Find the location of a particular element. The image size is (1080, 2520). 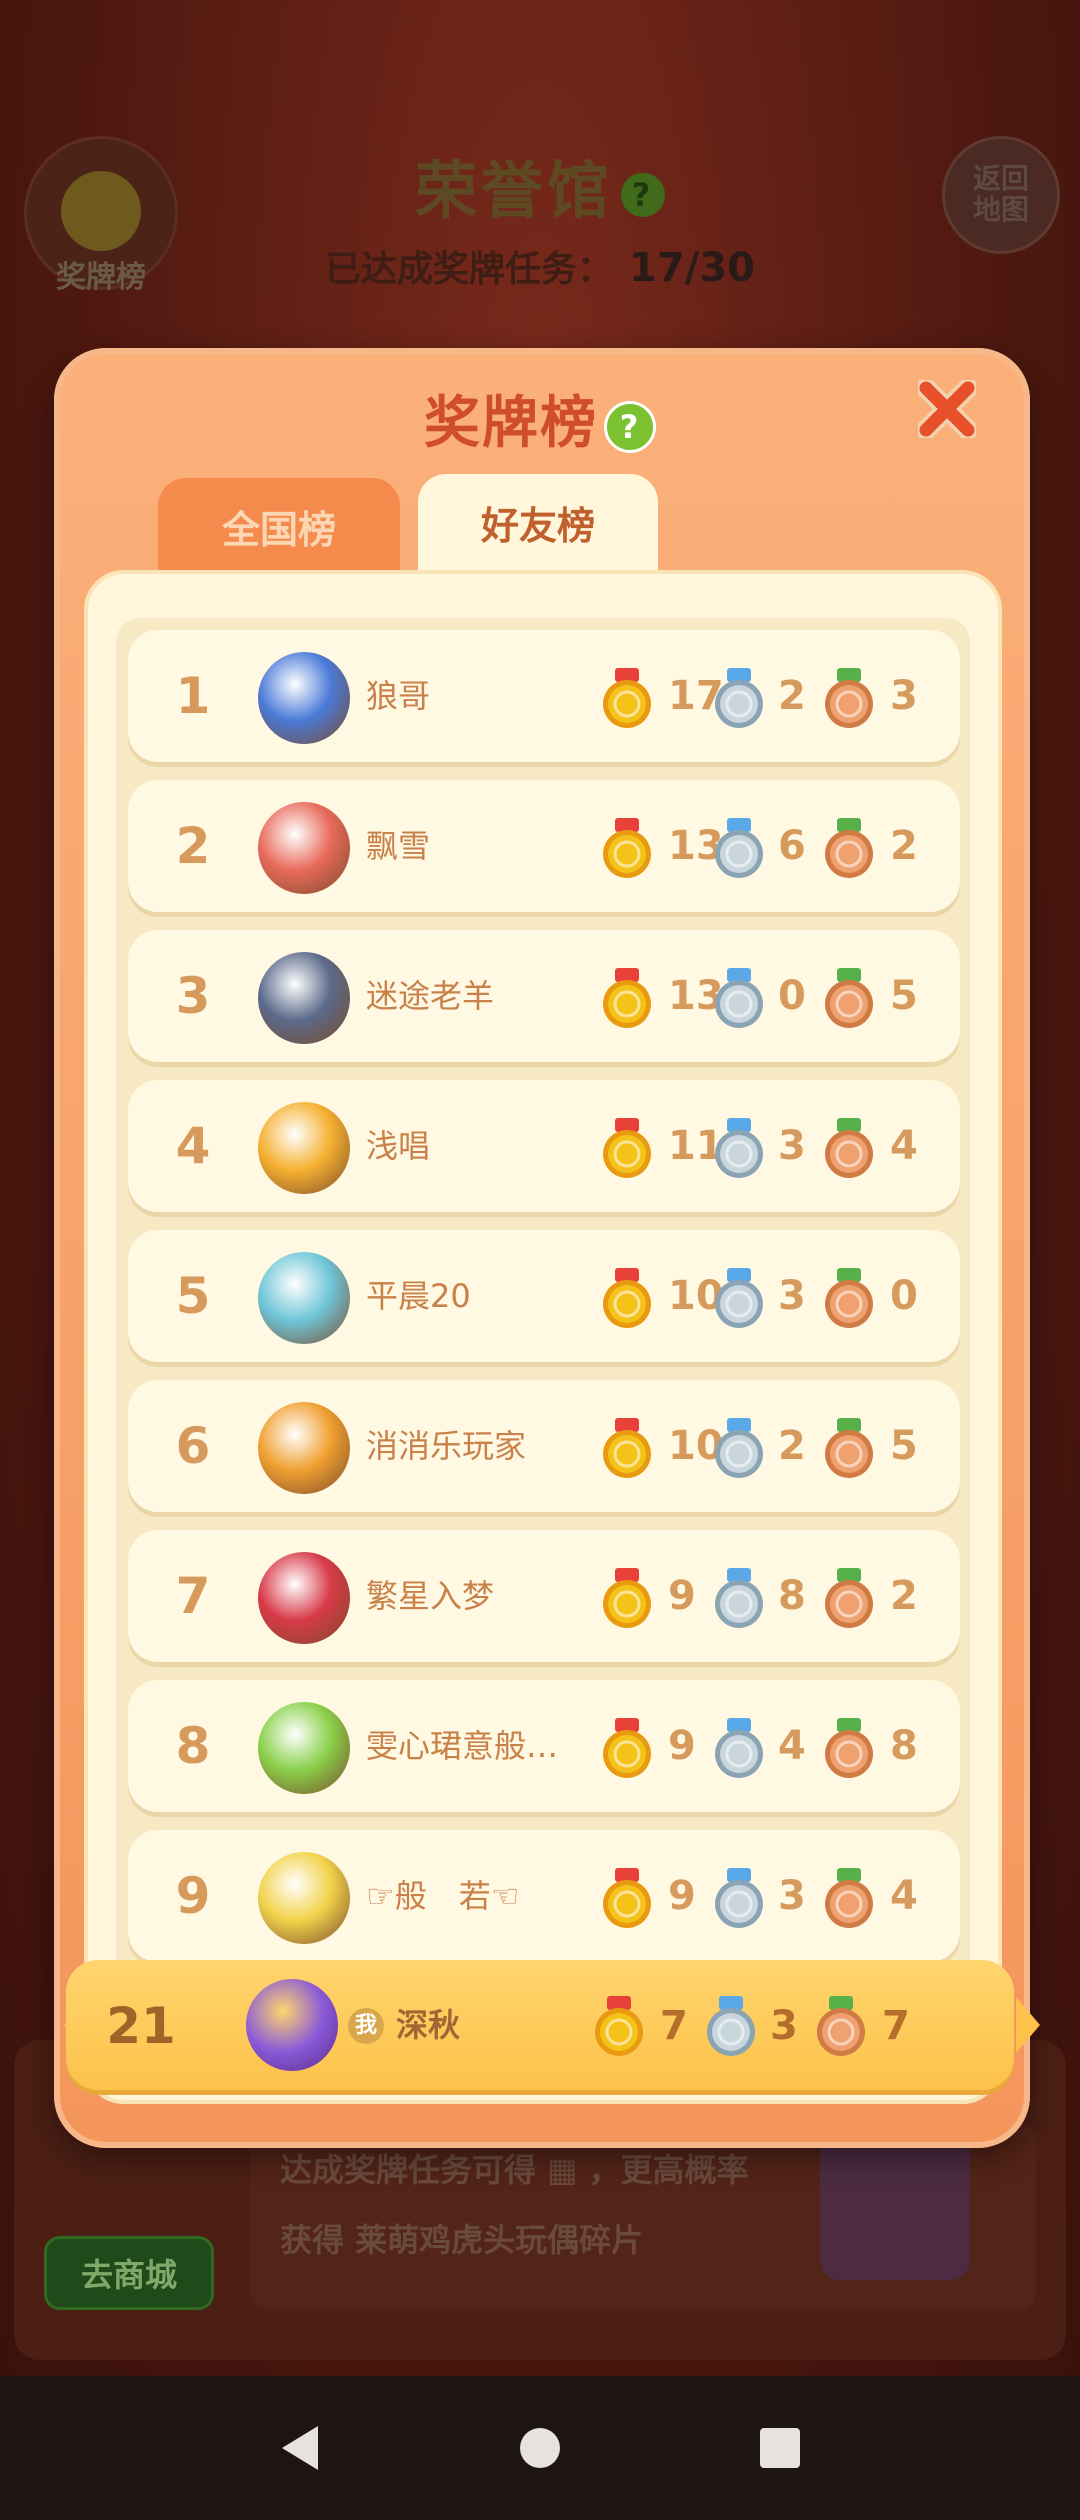

rank-number: 6 is located at coordinates (193, 1446).